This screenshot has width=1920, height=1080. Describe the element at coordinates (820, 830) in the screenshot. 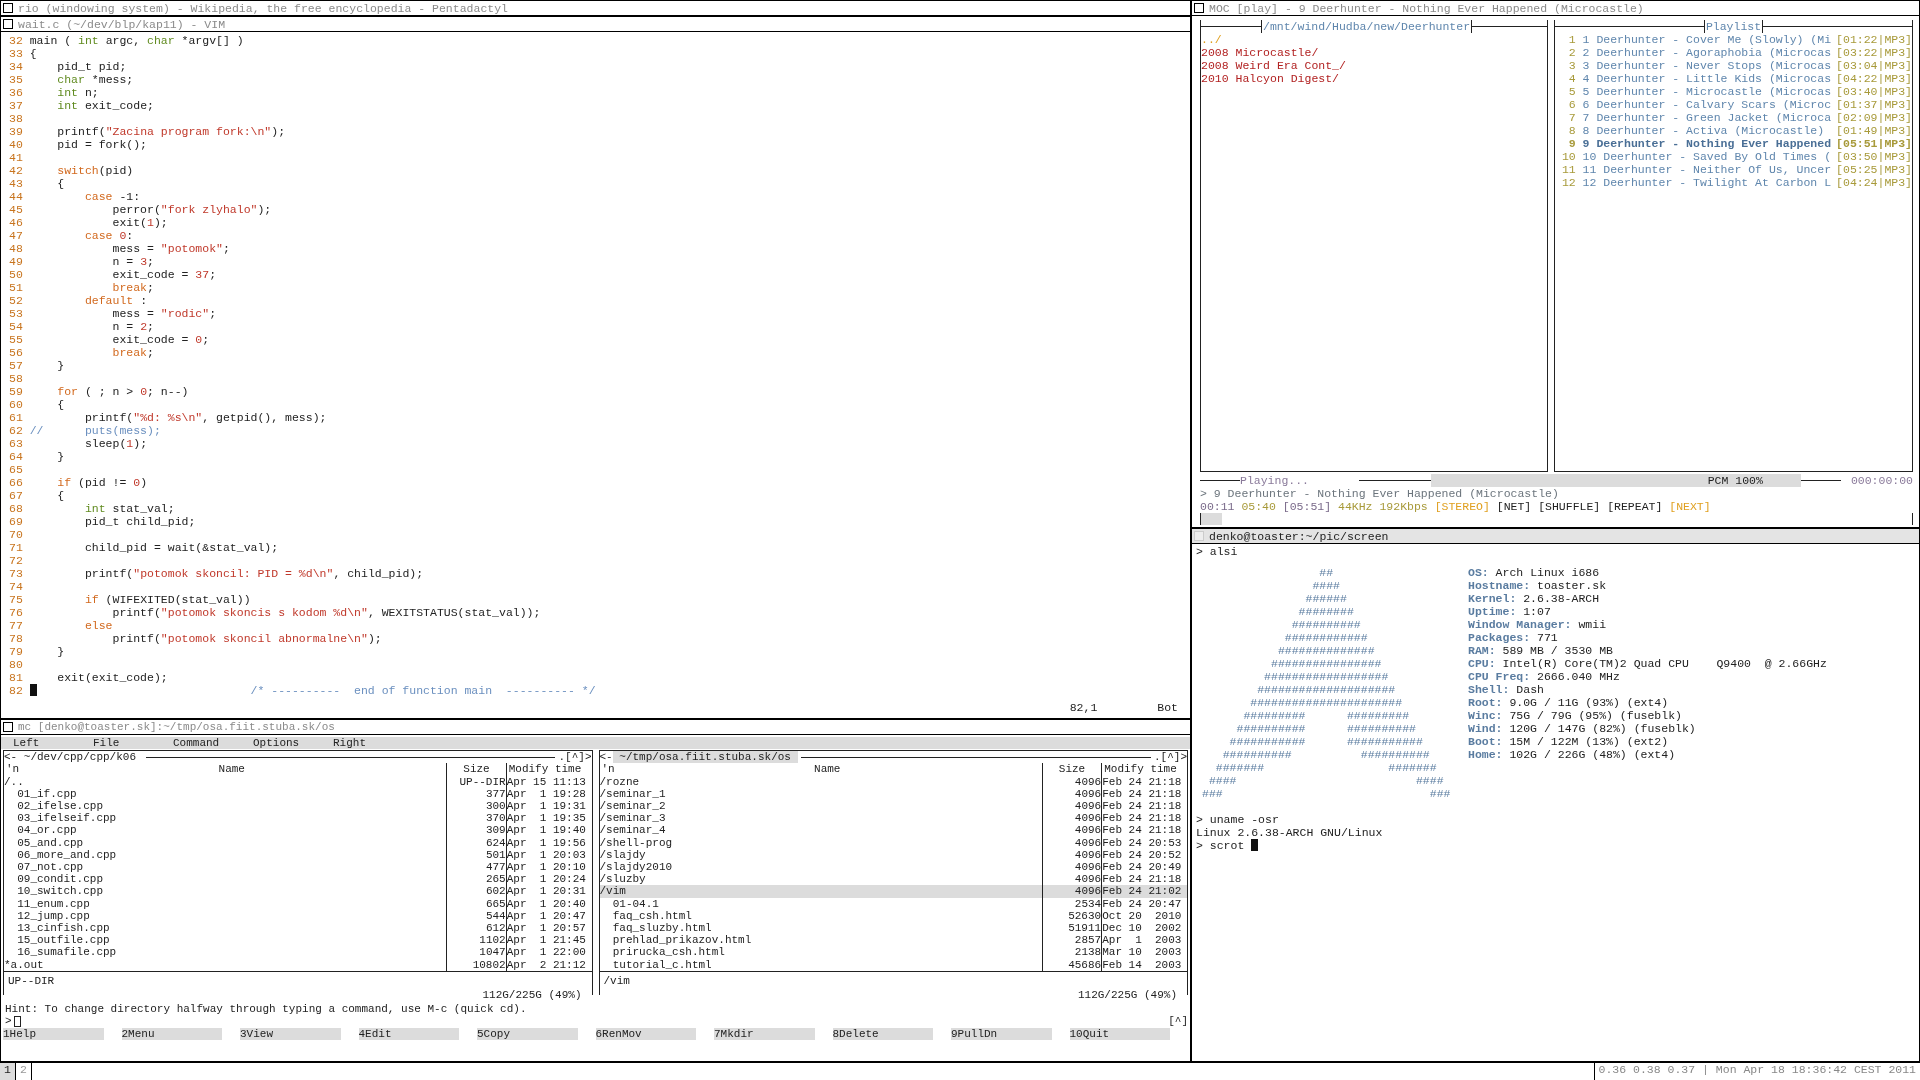

I see `file-name: /seminar_4` at that location.